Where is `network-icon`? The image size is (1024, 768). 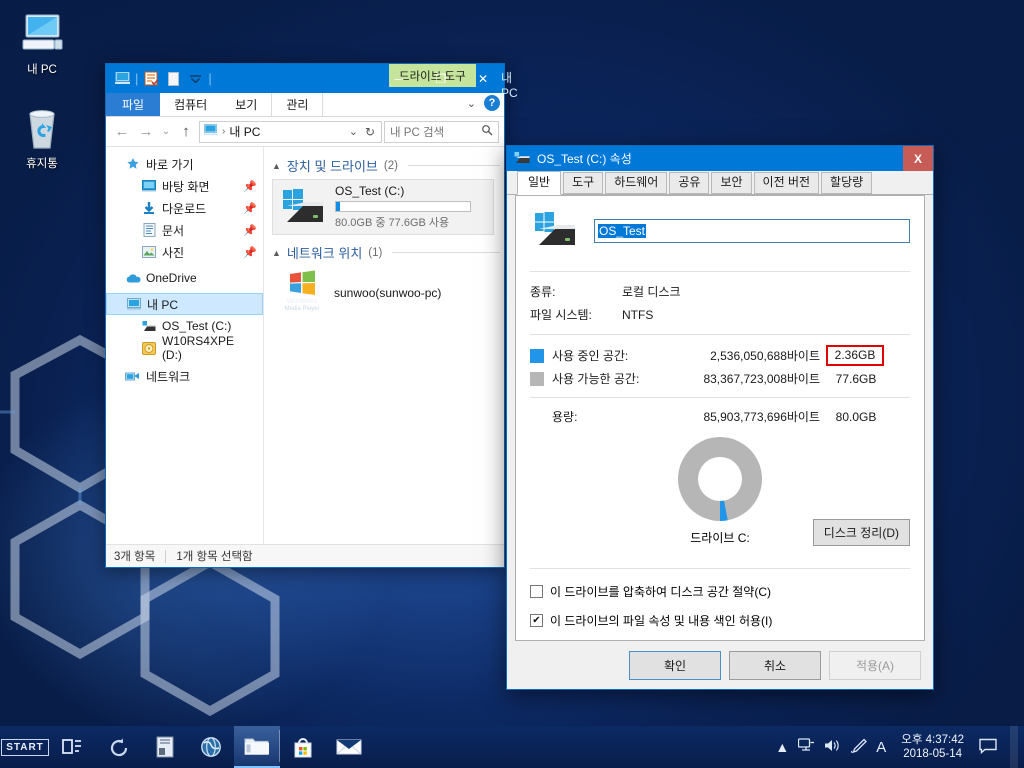
network-icon is located at coordinates (806, 747).